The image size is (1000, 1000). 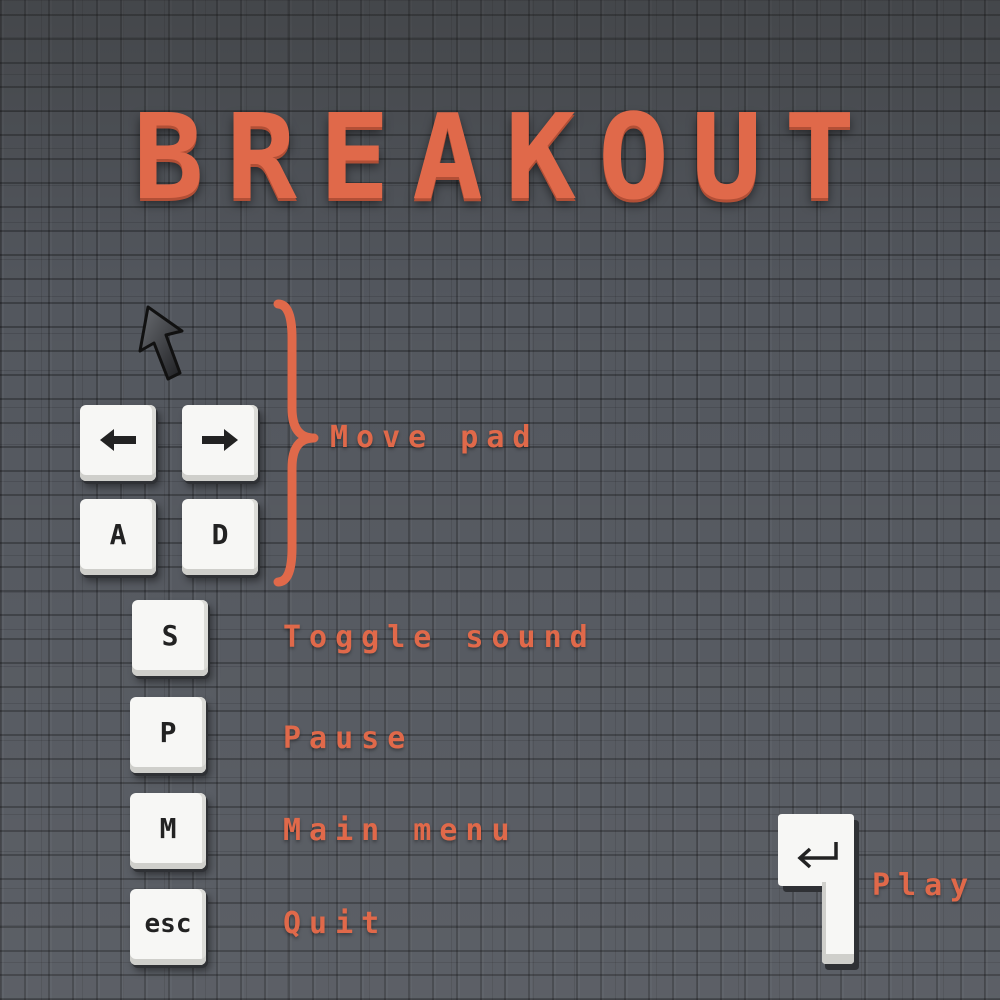 I want to click on curly-brace-icon, so click(x=296, y=443).